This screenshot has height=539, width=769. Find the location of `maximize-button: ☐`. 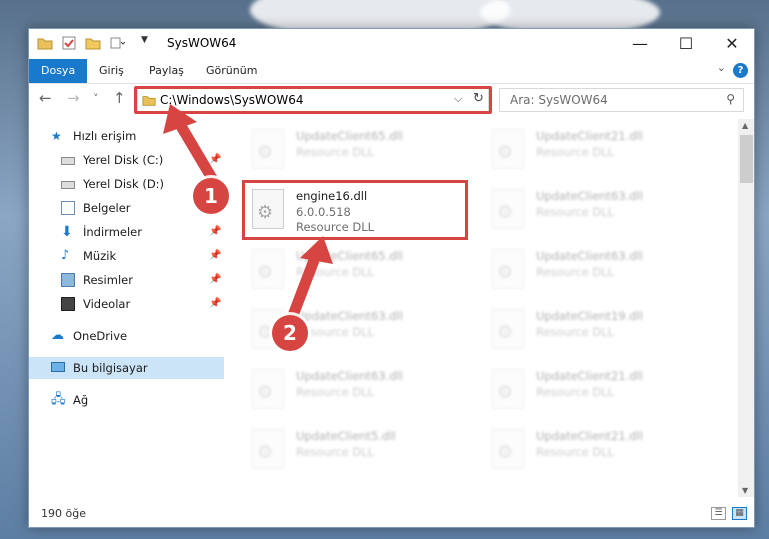

maximize-button: ☐ is located at coordinates (686, 44).